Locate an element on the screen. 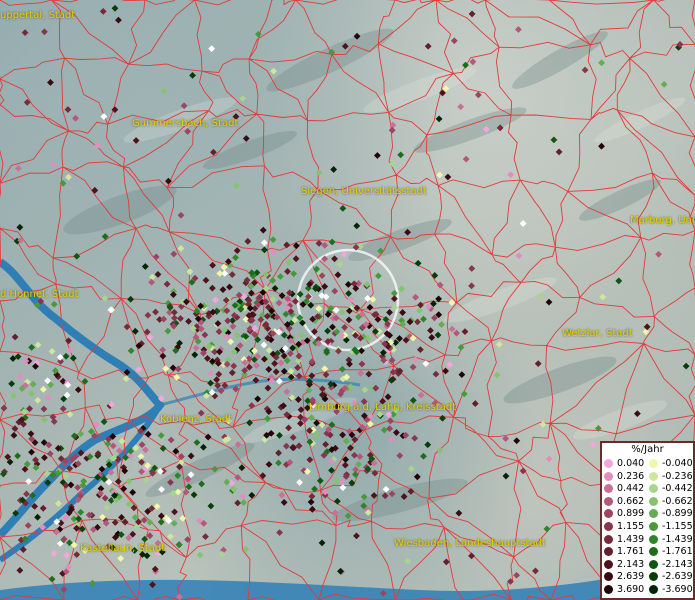 The image size is (695, 600). legend-value: -0.040 is located at coordinates (677, 463).